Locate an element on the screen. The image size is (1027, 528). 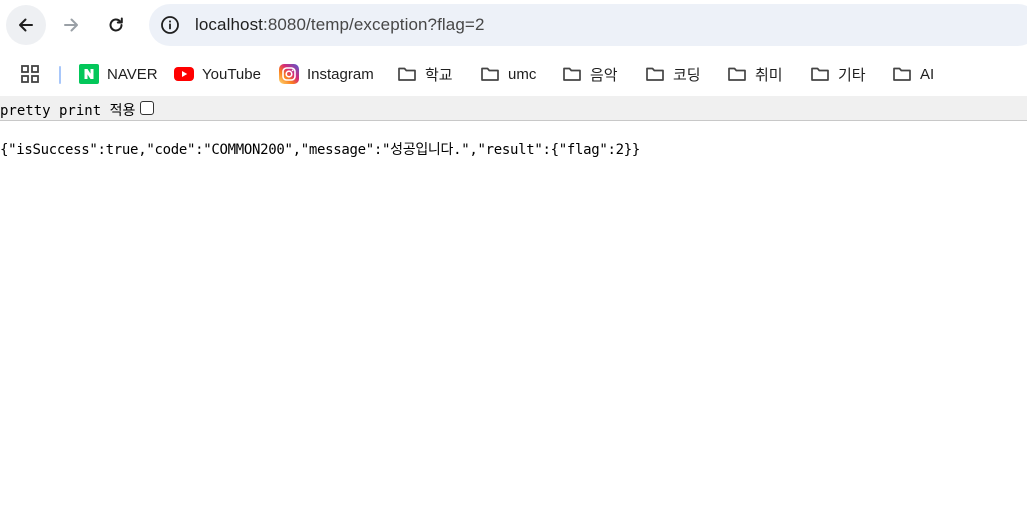
reload-button is located at coordinates (116, 25).